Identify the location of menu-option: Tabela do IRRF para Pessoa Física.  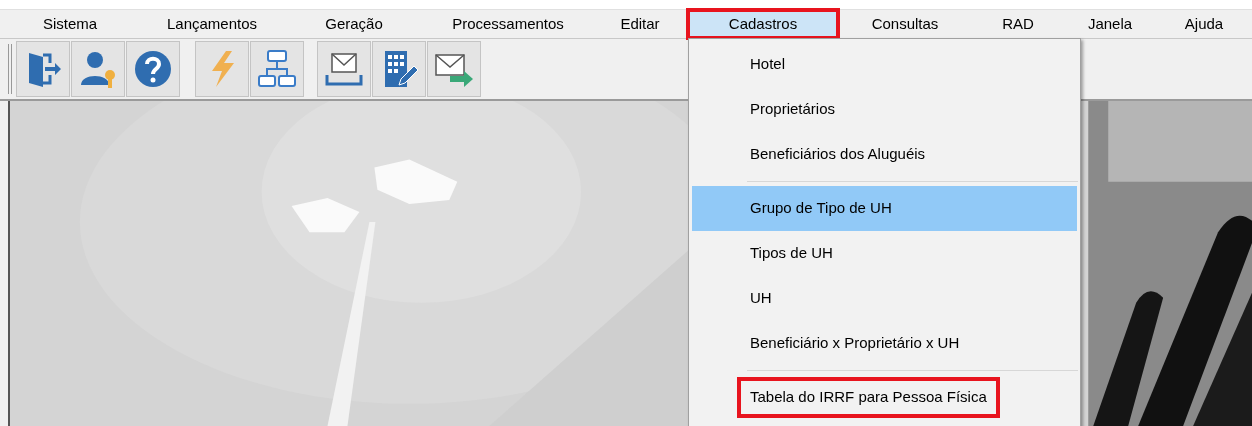
(884, 397).